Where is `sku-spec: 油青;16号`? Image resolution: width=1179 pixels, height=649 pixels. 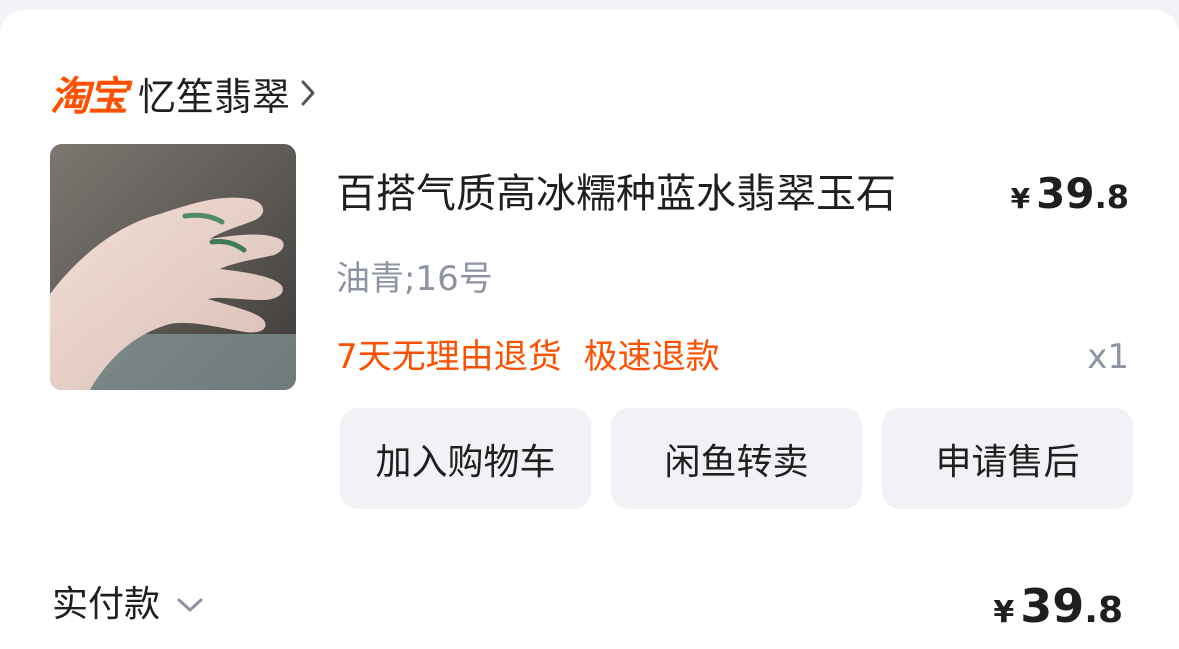 sku-spec: 油青;16号 is located at coordinates (414, 279).